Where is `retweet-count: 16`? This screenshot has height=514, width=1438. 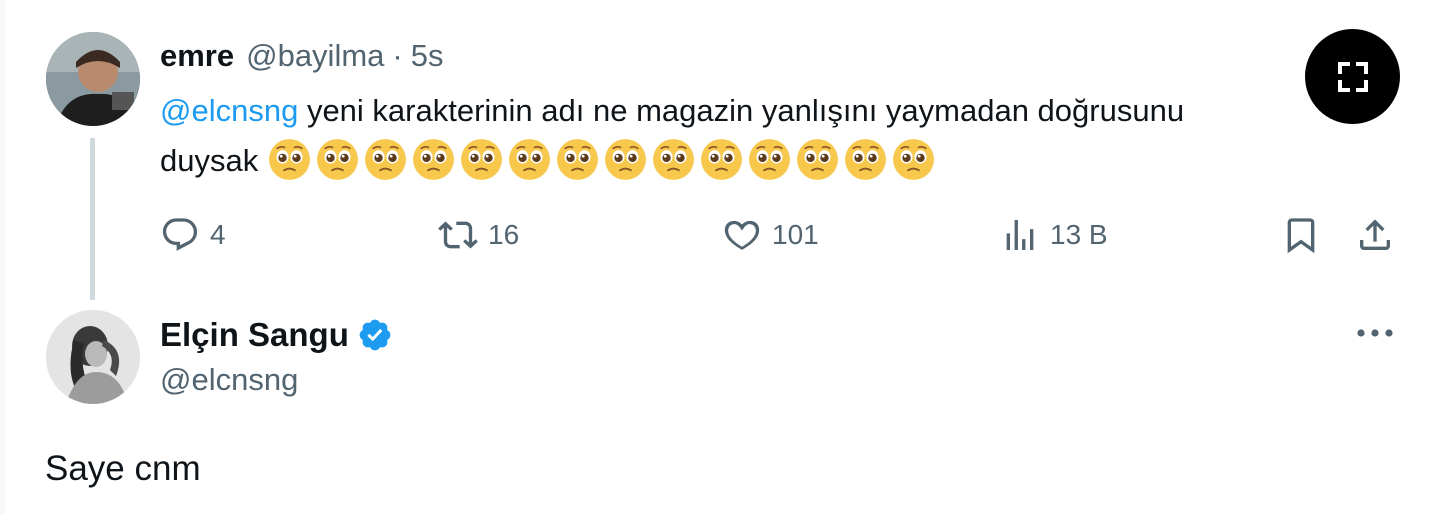
retweet-count: 16 is located at coordinates (504, 234).